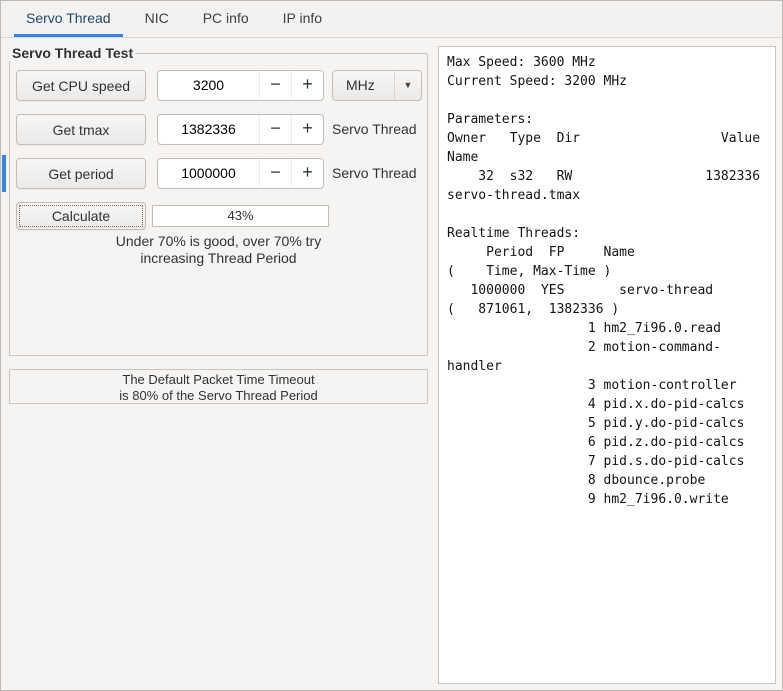 This screenshot has height=691, width=783. I want to click on cpu-speed-decrement-button: −, so click(275, 85).